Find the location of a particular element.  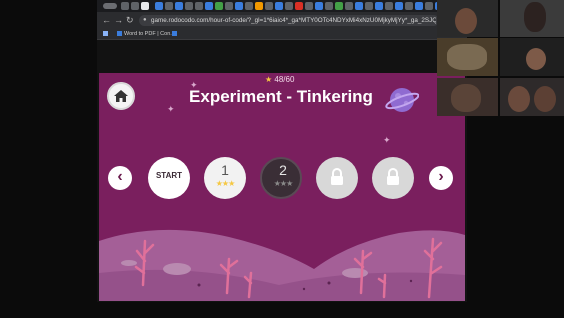

seabed-scenery is located at coordinates (282, 265).